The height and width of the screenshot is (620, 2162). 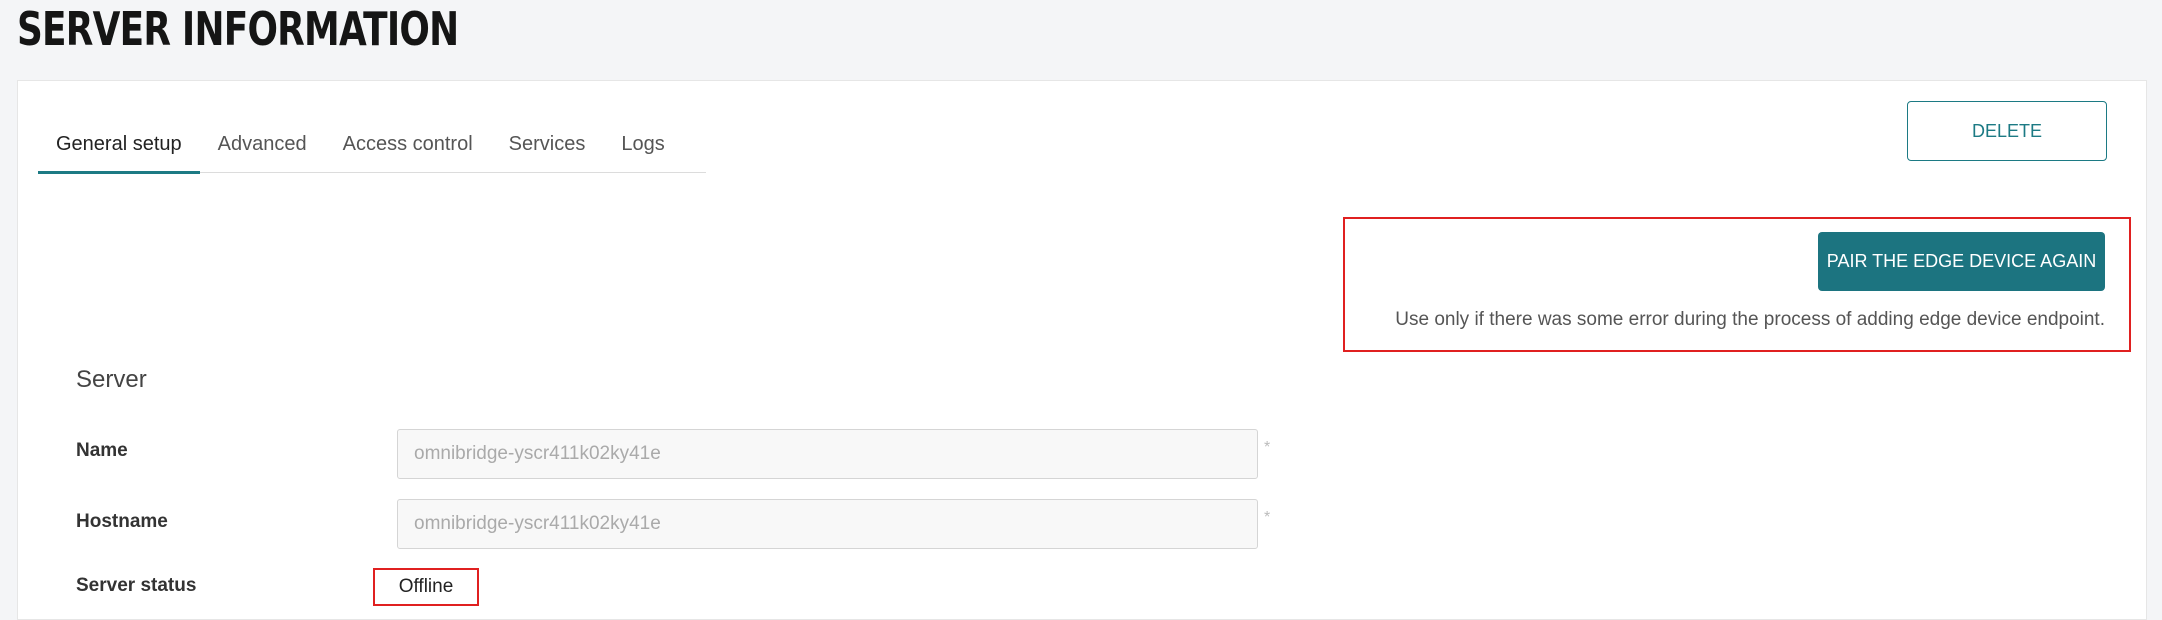 What do you see at coordinates (1961, 261) in the screenshot?
I see `pair-edge-device-button: PAIR THE EDGE DEVICE AGAIN` at bounding box center [1961, 261].